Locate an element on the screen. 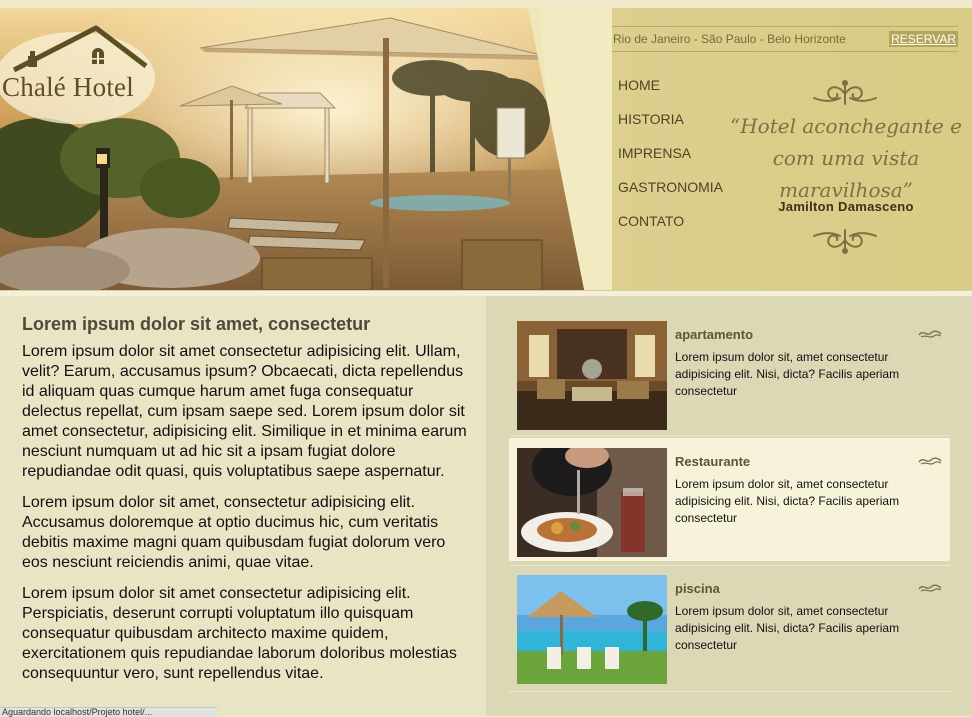 Image resolution: width=972 pixels, height=717 pixels. pool-photo is located at coordinates (592, 629).